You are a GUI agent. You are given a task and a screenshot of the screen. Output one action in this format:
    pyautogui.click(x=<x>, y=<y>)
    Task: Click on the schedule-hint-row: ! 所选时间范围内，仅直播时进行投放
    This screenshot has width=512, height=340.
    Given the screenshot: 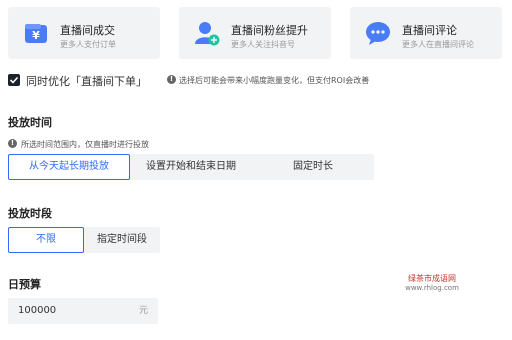 What is the action you would take?
    pyautogui.click(x=158, y=144)
    